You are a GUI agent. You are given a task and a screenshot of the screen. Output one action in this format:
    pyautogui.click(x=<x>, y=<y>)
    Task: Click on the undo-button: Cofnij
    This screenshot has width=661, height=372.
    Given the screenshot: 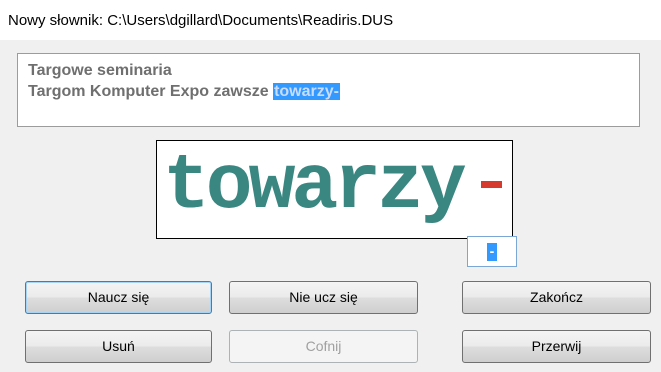 What is the action you would take?
    pyautogui.click(x=323, y=346)
    